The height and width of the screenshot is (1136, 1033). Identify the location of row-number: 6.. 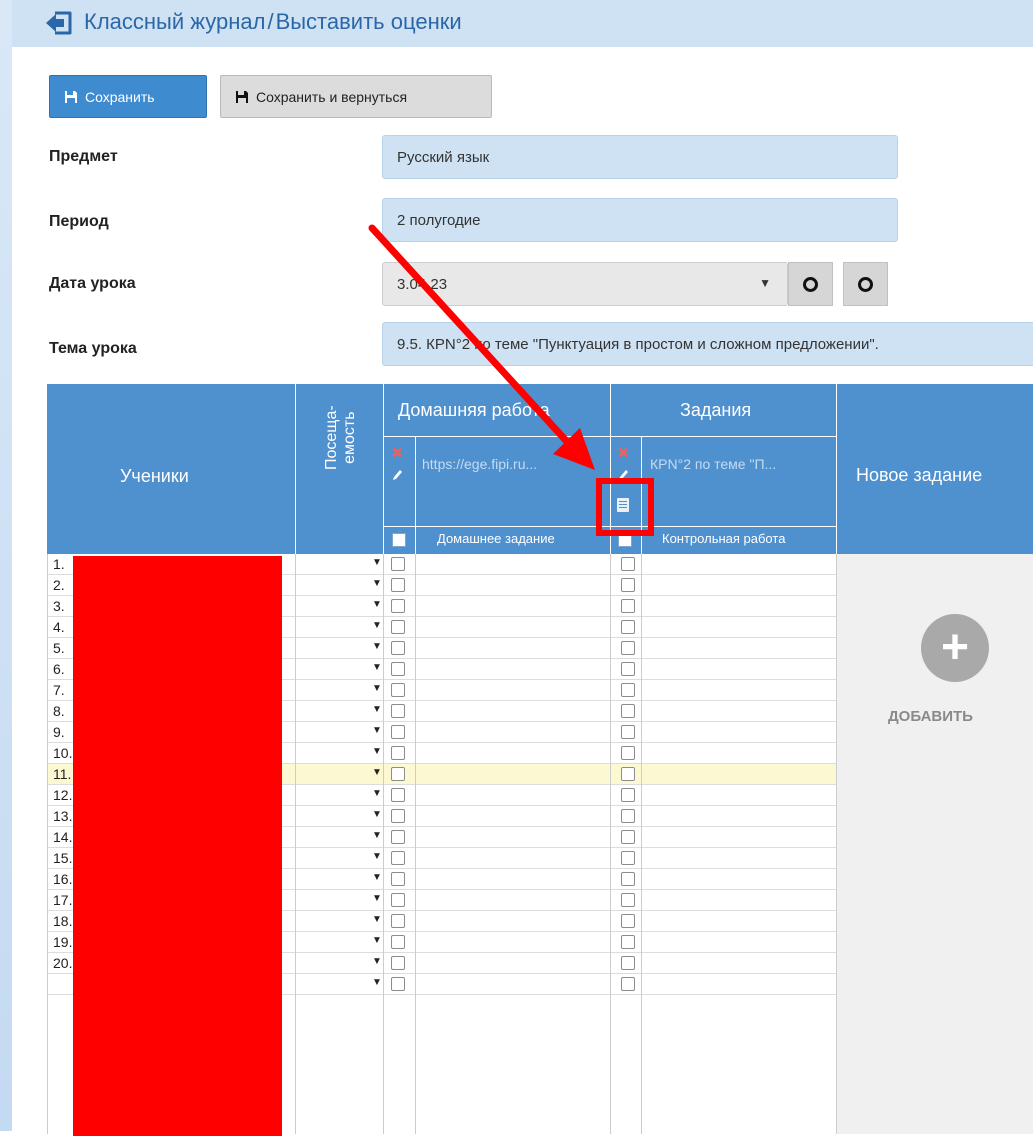
(59, 669).